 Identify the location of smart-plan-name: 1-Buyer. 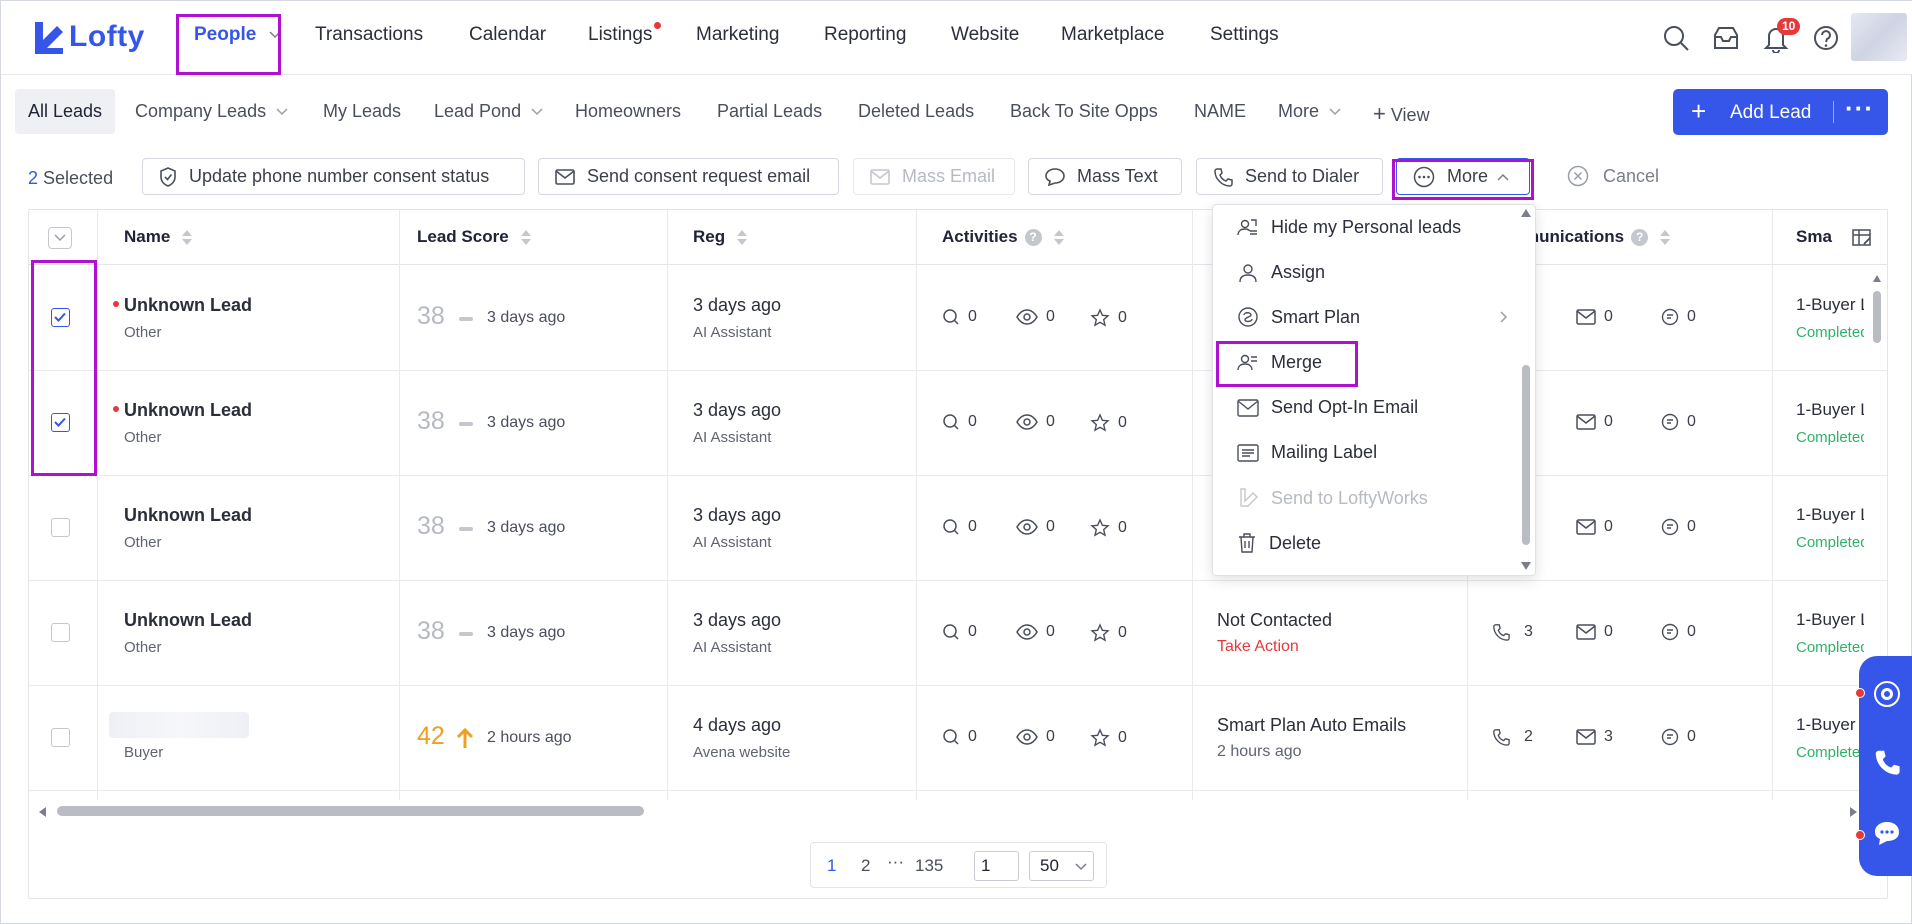
(1830, 725).